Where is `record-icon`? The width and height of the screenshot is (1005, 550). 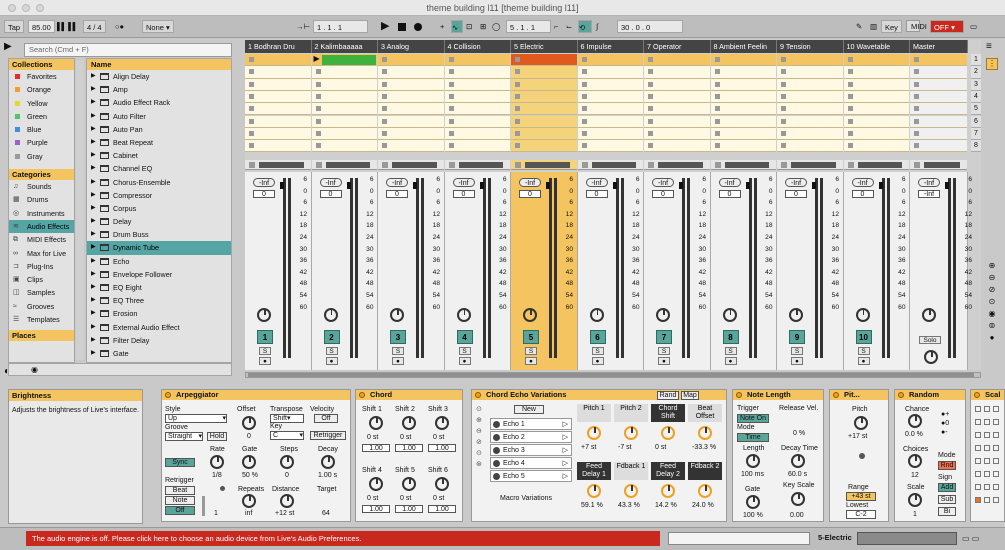 record-icon is located at coordinates (418, 27).